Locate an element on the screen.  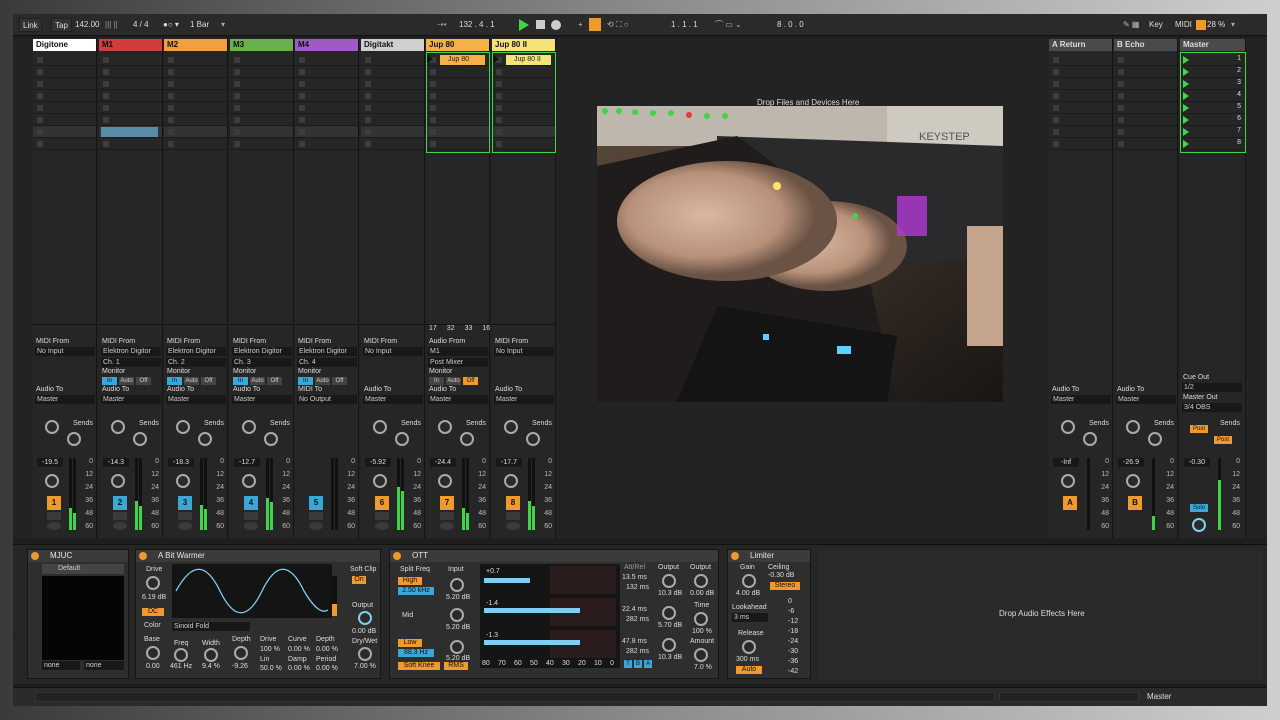
capture-icon: ⟲ ⛶ ○ is located at coordinates (618, 25).